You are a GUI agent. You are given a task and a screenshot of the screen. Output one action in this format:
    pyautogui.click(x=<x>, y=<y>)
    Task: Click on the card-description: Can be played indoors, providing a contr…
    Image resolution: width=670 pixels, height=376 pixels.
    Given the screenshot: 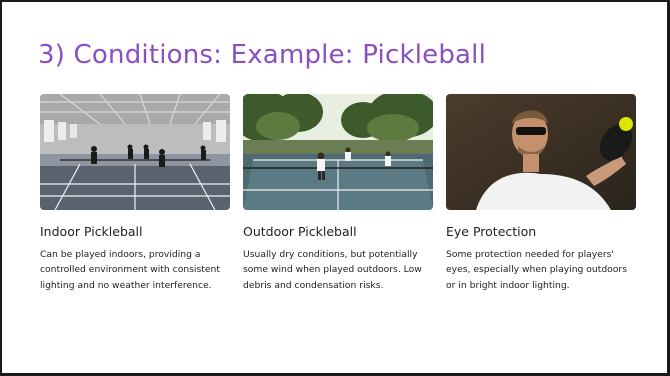 What is the action you would take?
    pyautogui.click(x=130, y=270)
    